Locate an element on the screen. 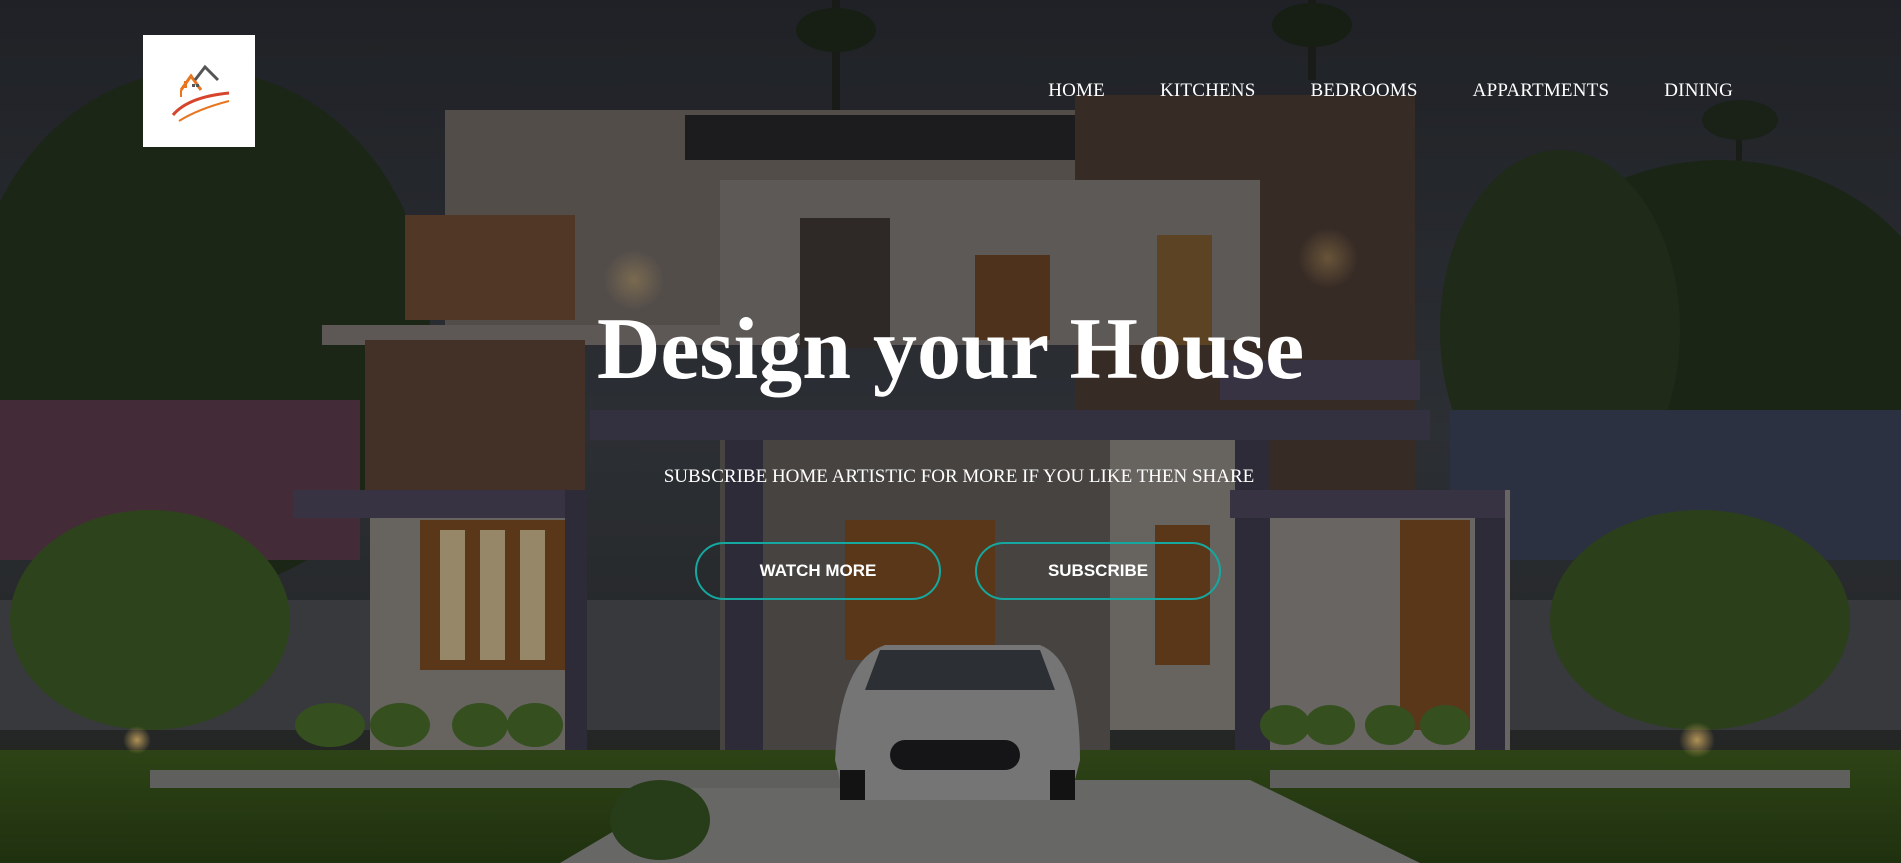 This screenshot has width=1901, height=863. hero-title: Design your House is located at coordinates (950, 349).